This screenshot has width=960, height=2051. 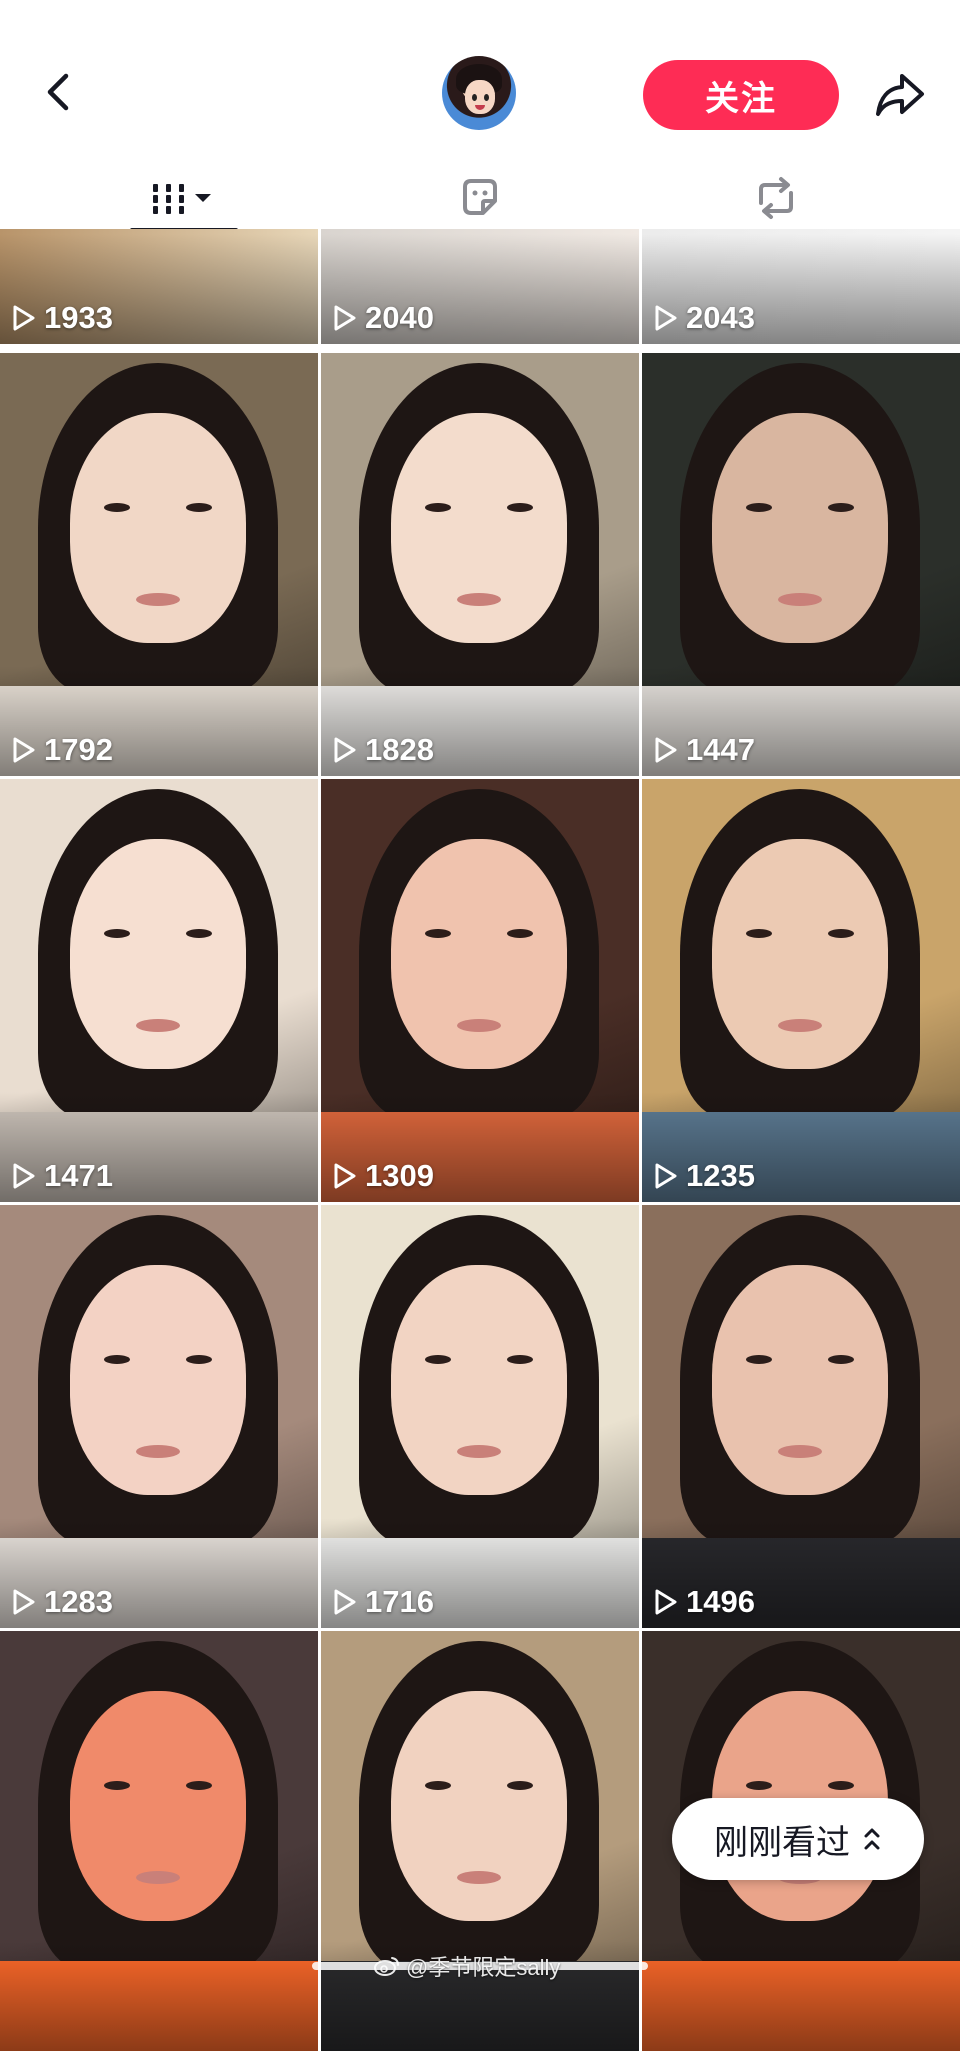 I want to click on repost-icon, so click(x=776, y=198).